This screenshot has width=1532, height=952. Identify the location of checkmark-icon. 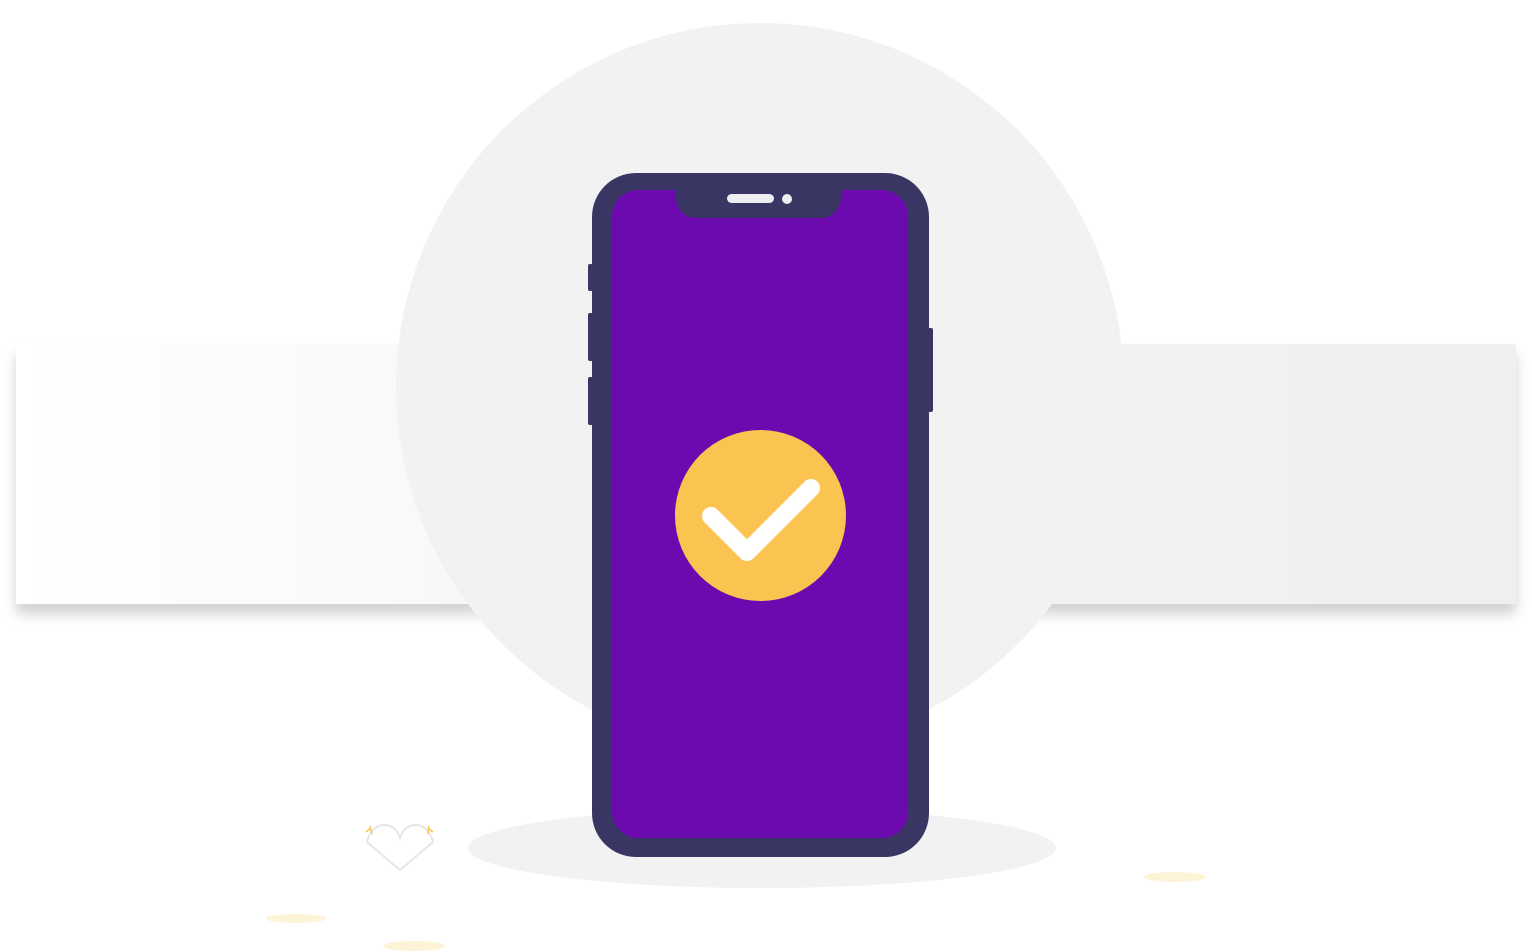
(761, 520).